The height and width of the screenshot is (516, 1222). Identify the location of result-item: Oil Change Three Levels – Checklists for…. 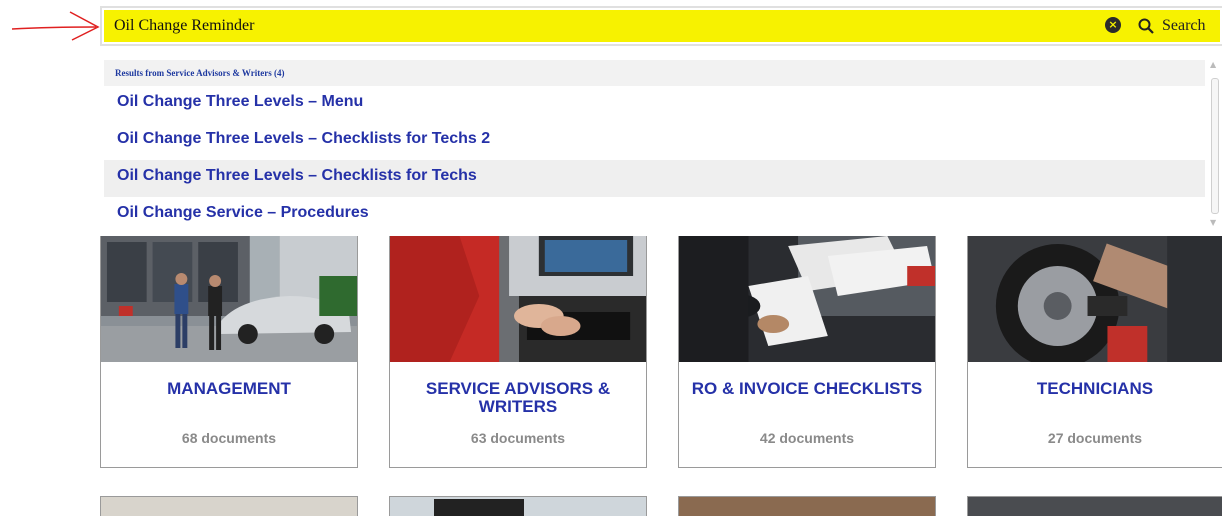
(654, 141).